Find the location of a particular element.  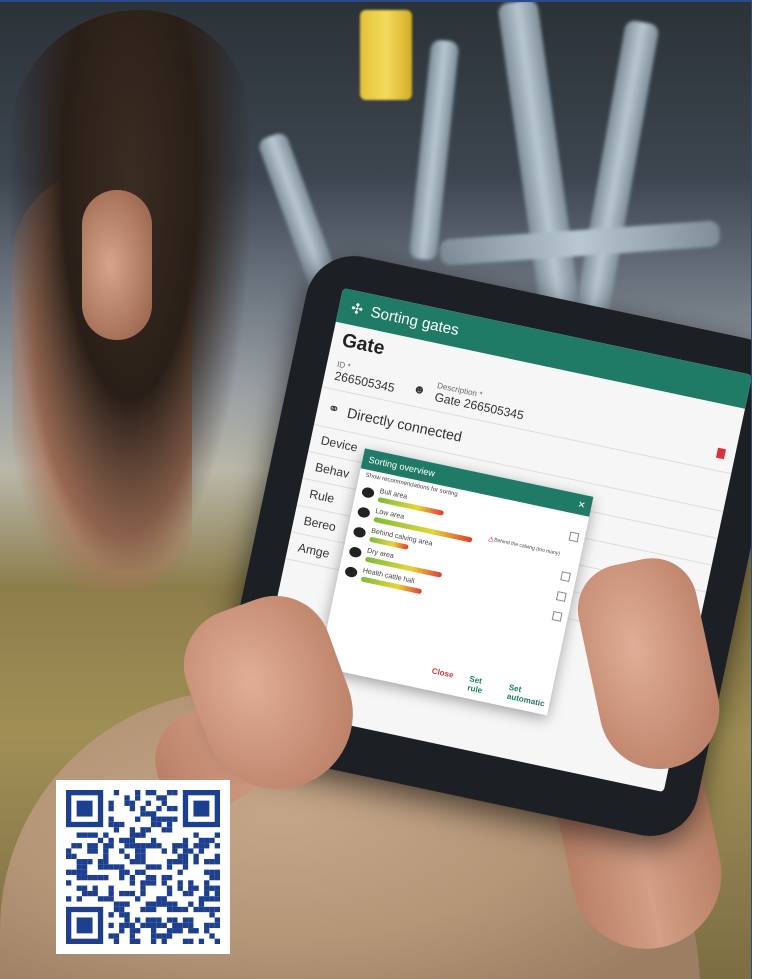

close-icon: ✕ is located at coordinates (582, 505).